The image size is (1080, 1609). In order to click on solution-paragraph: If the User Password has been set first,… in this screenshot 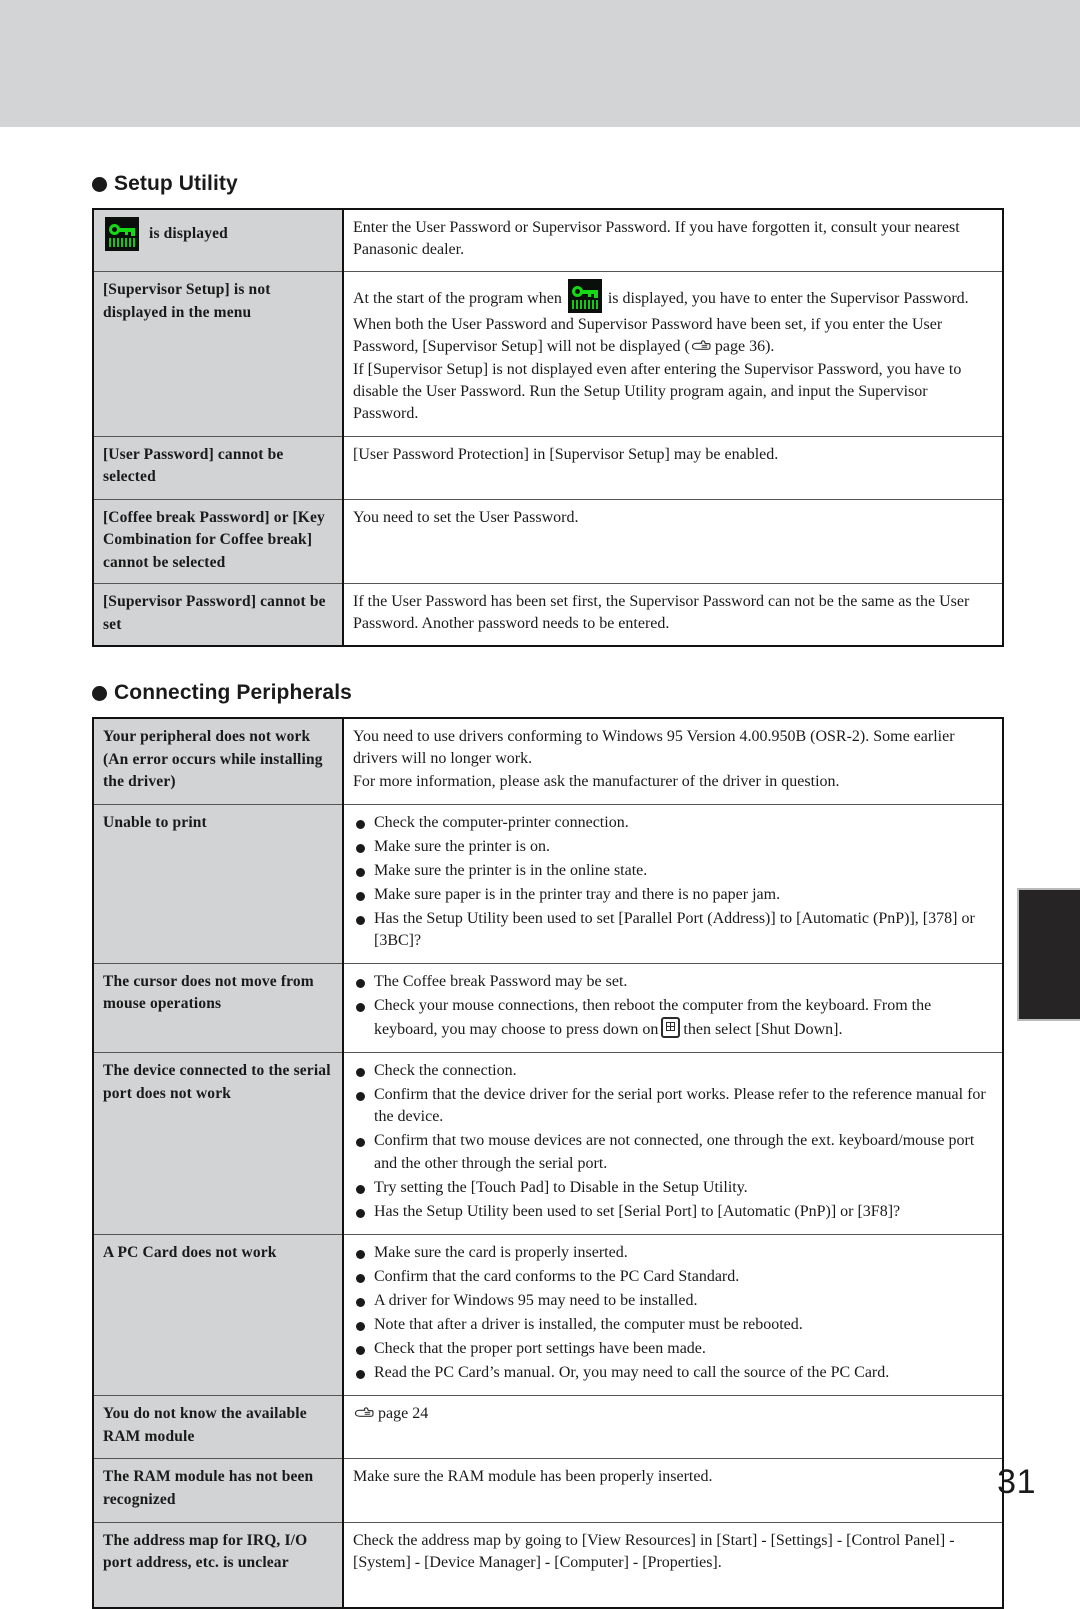, I will do `click(661, 613)`.